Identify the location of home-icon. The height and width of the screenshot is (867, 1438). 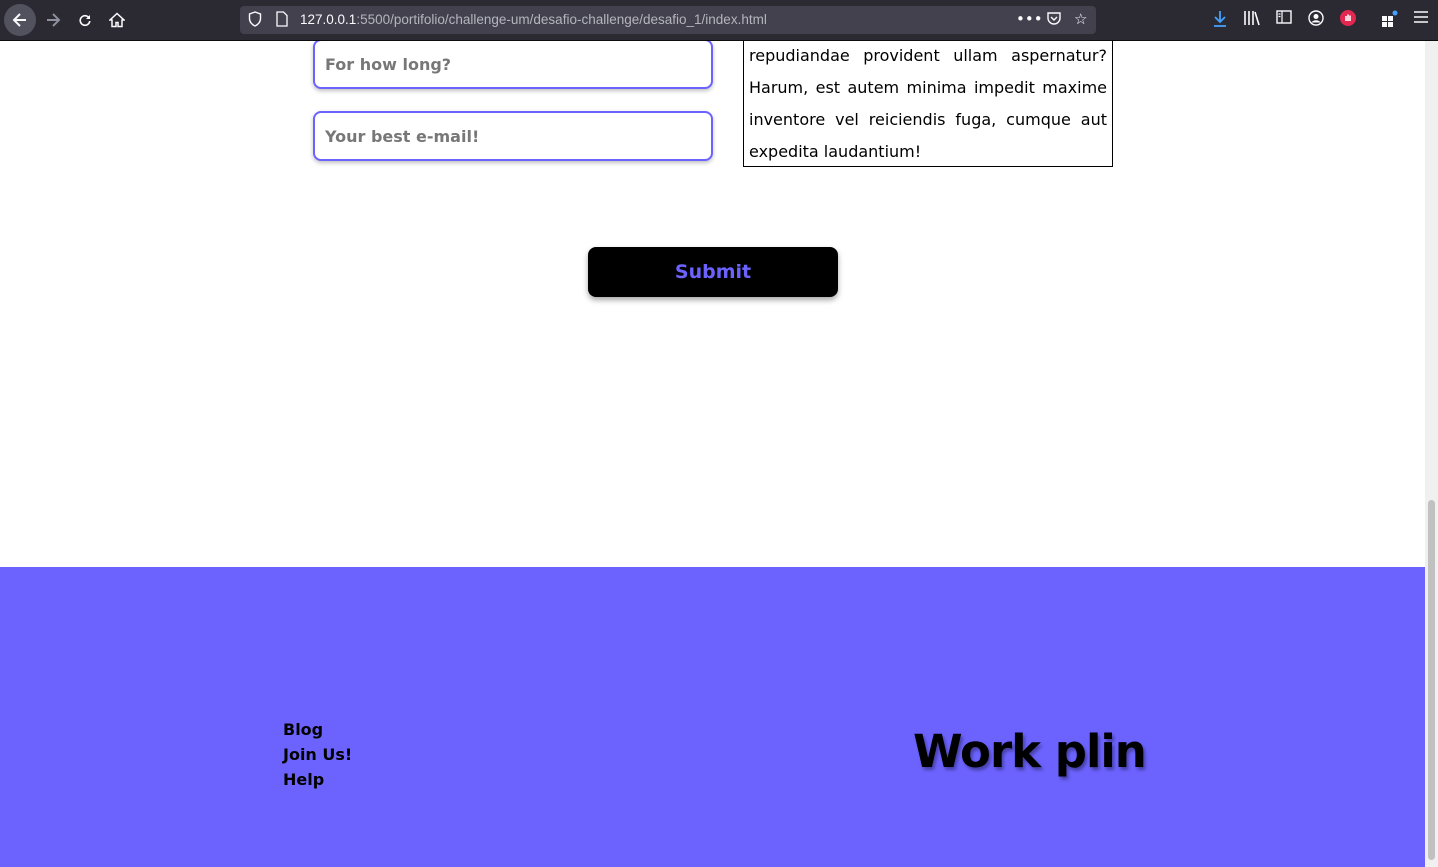
(117, 20).